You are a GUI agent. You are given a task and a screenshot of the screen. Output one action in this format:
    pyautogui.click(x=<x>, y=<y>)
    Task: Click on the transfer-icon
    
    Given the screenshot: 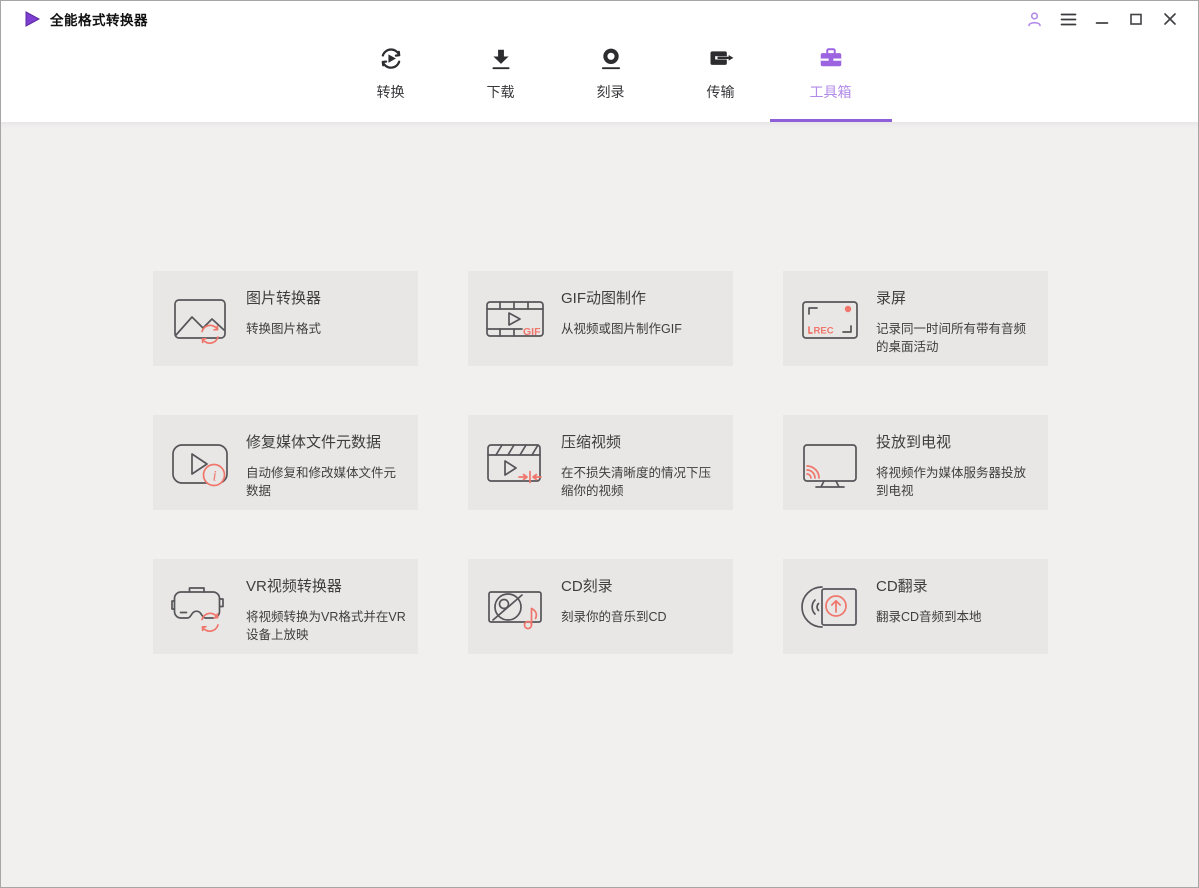 What is the action you would take?
    pyautogui.click(x=721, y=58)
    